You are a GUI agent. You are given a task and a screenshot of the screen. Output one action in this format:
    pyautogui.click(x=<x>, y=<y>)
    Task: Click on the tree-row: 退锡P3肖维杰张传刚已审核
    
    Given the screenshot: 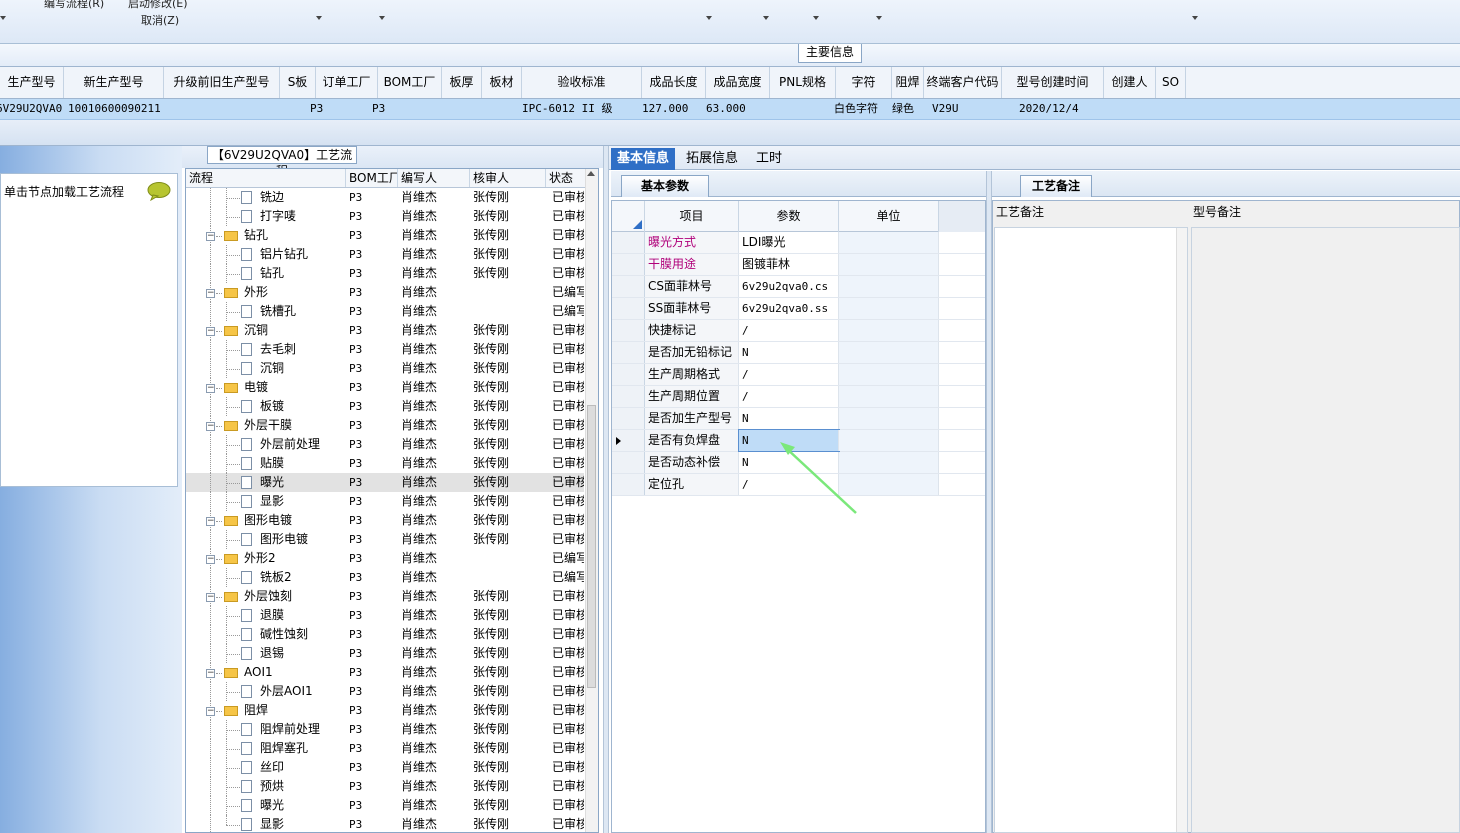 What is the action you would take?
    pyautogui.click(x=385, y=653)
    